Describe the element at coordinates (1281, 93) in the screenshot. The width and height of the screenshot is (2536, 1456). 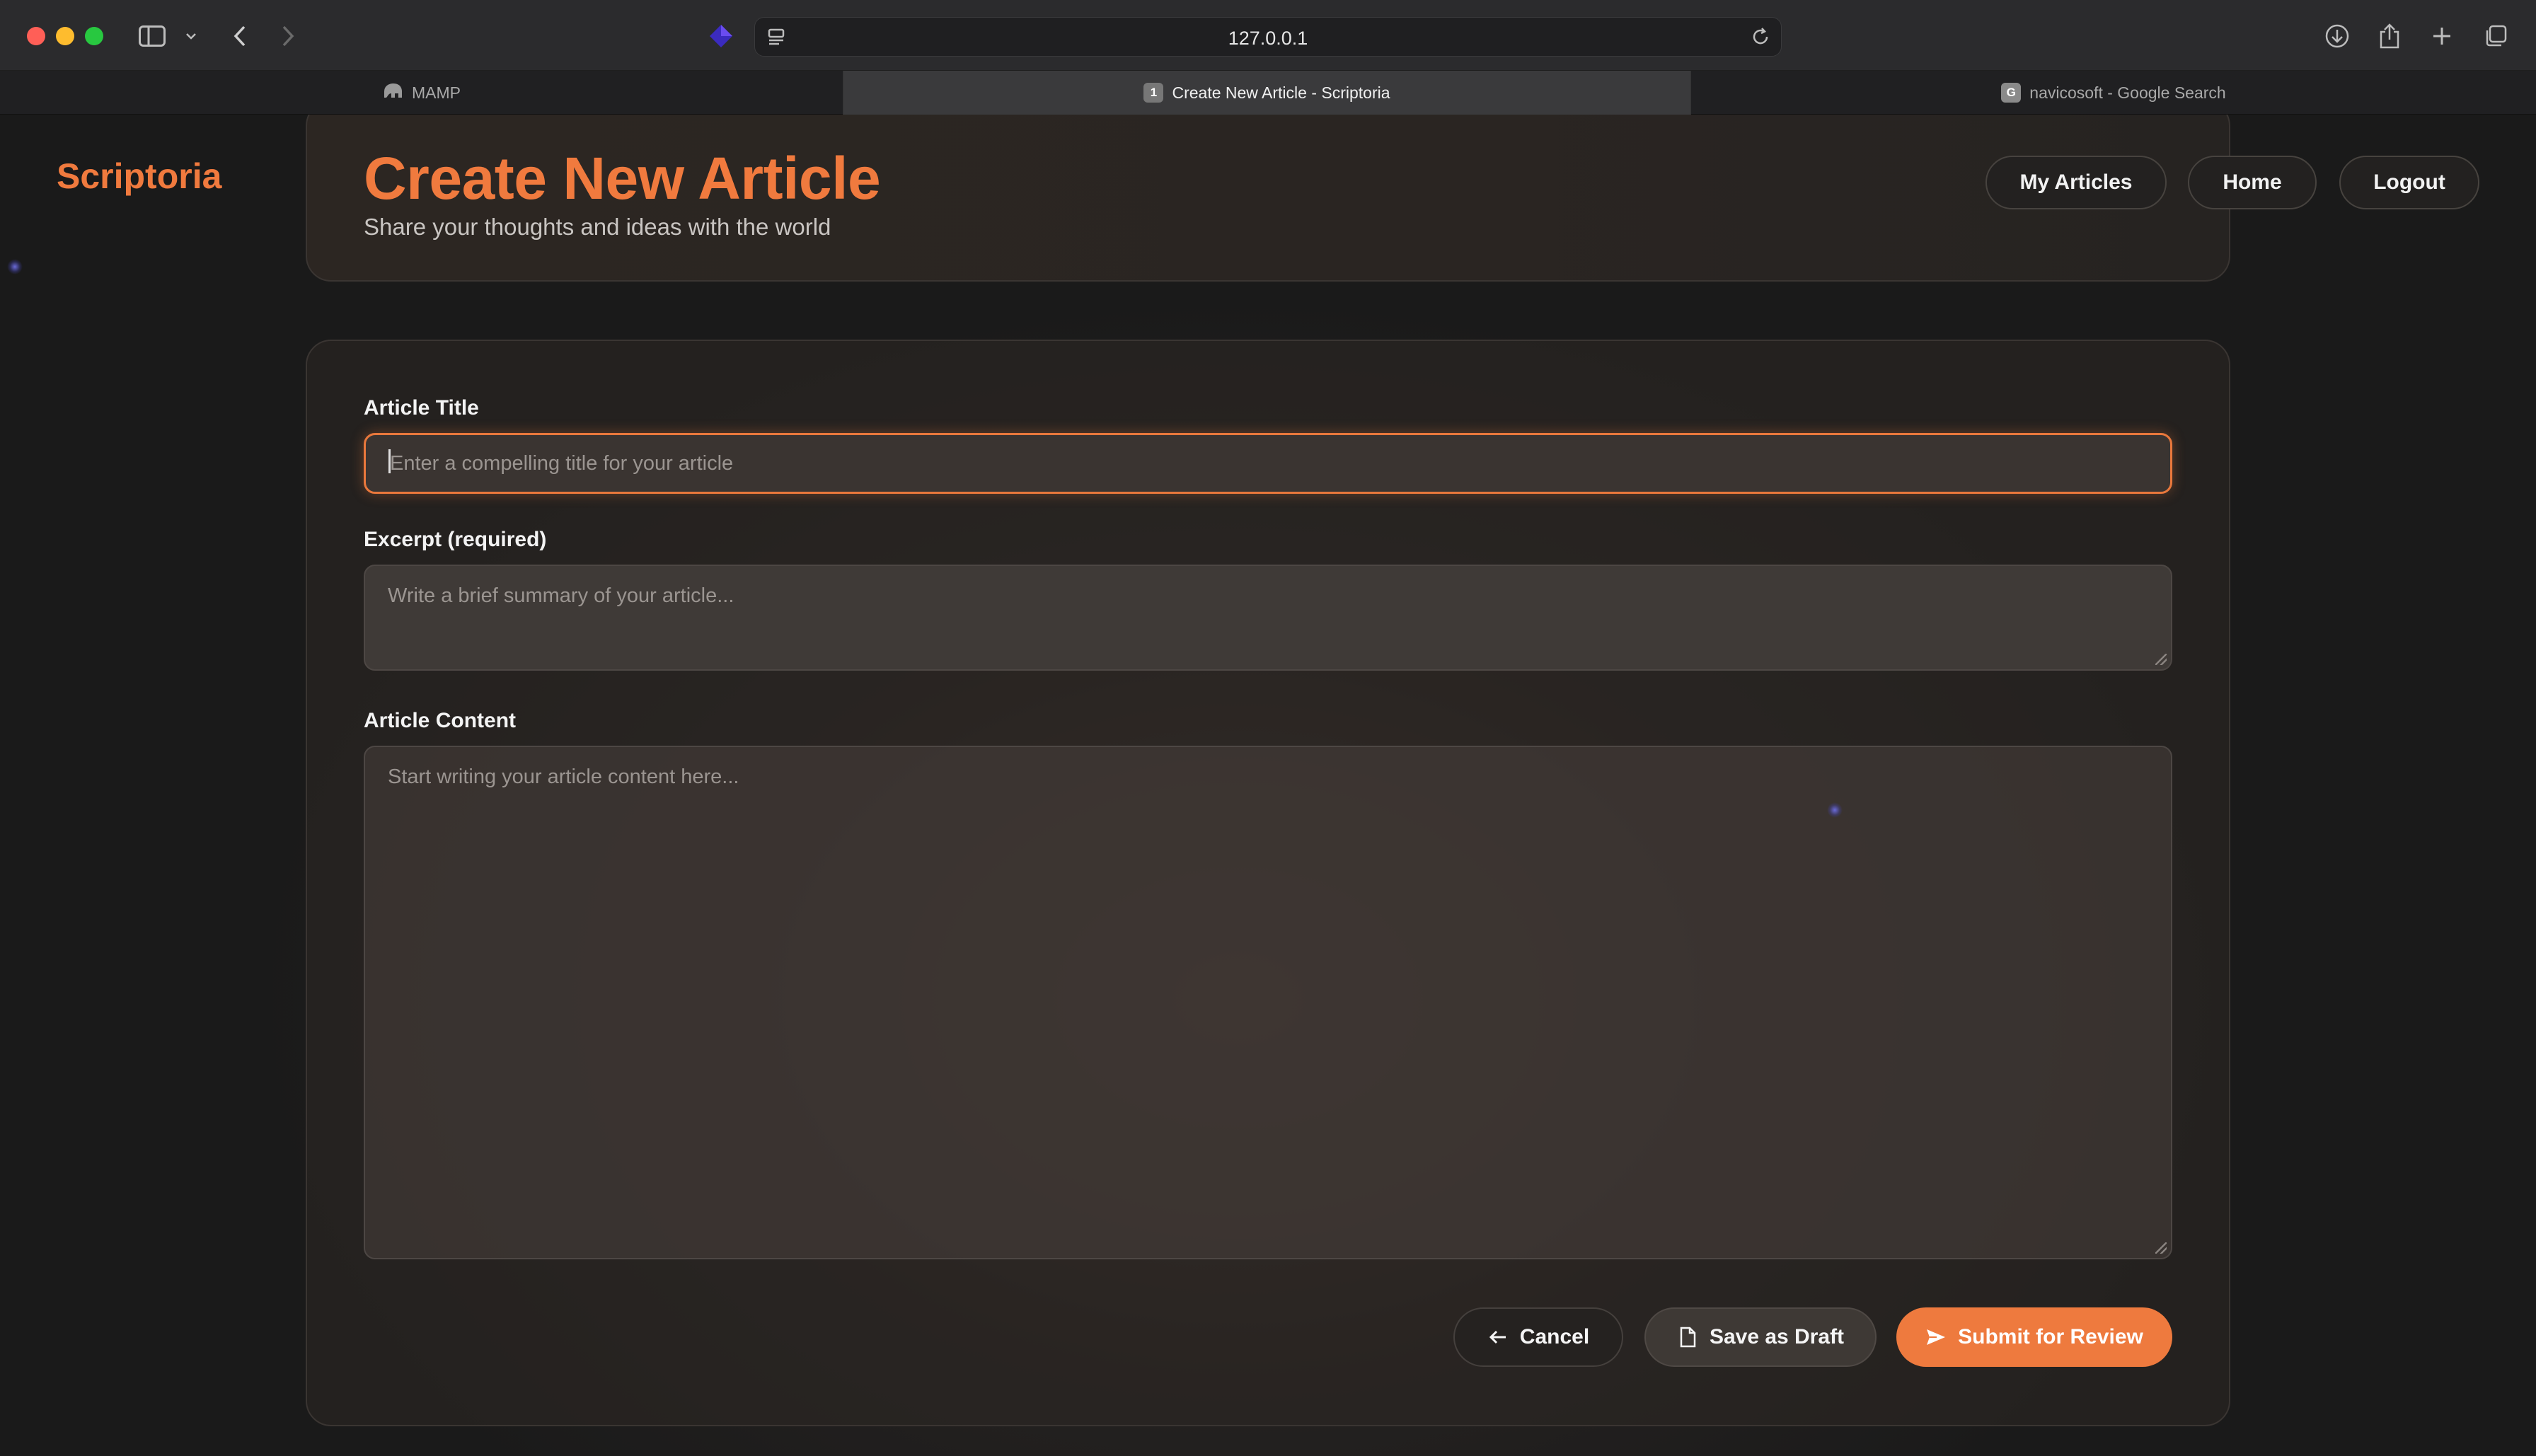
I see `tab-label: Create New Article - Scriptoria` at that location.